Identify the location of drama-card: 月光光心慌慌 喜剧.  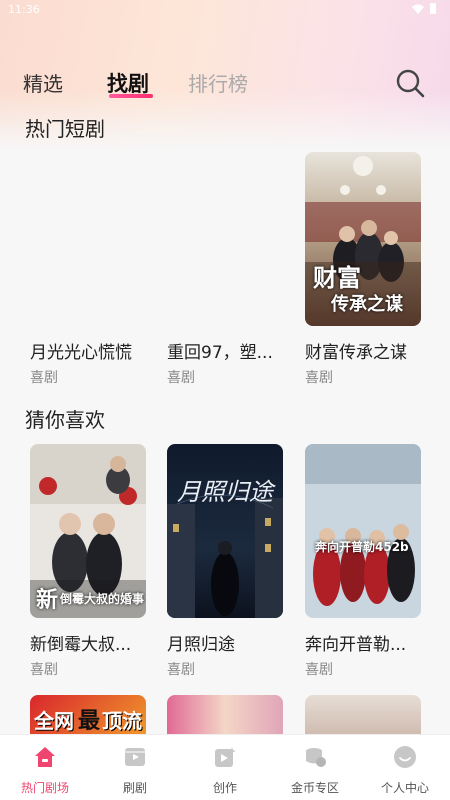
(88, 269).